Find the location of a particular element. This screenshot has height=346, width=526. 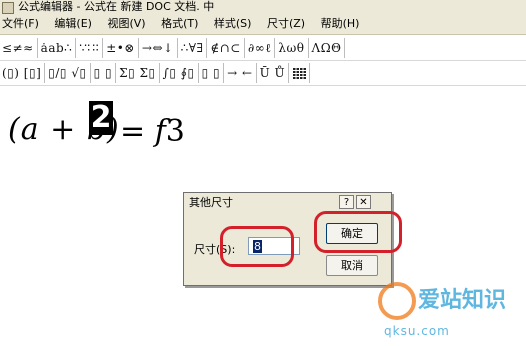

symbol-toolbar: ≤≠≈ ȧab∴ ∵∷∶ ±•⊗ →⇔↓ ∴∀∃ ∉∩⊂ ∂∞ℓ λωθ ΛΩΘ is located at coordinates (263, 48).